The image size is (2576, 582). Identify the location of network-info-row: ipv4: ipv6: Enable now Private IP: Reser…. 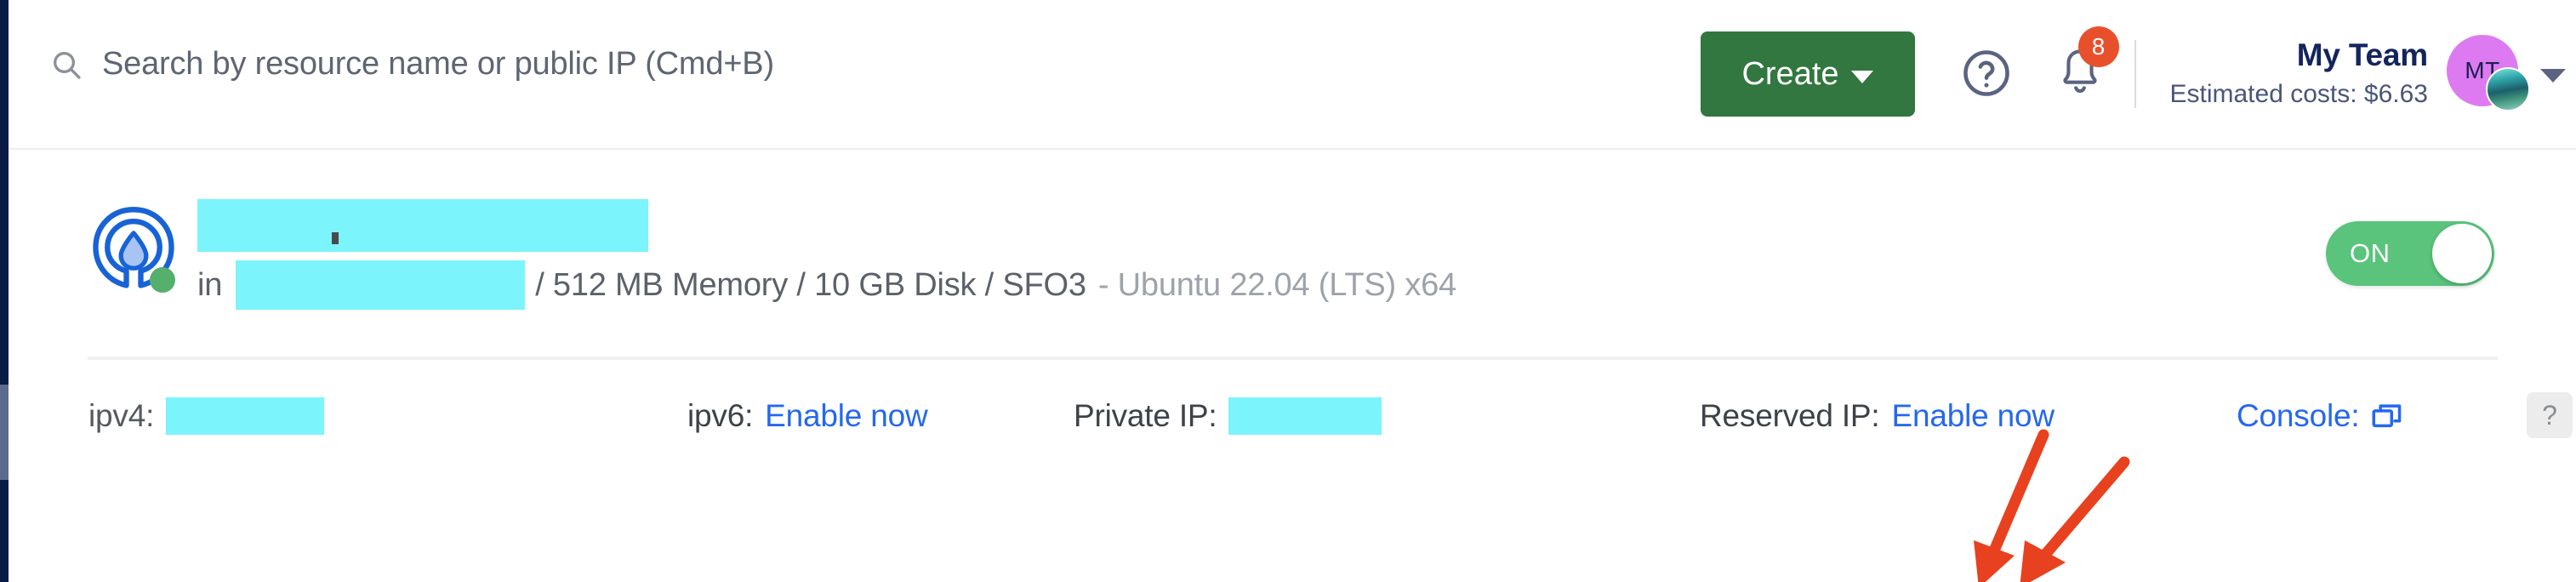
(1331, 416).